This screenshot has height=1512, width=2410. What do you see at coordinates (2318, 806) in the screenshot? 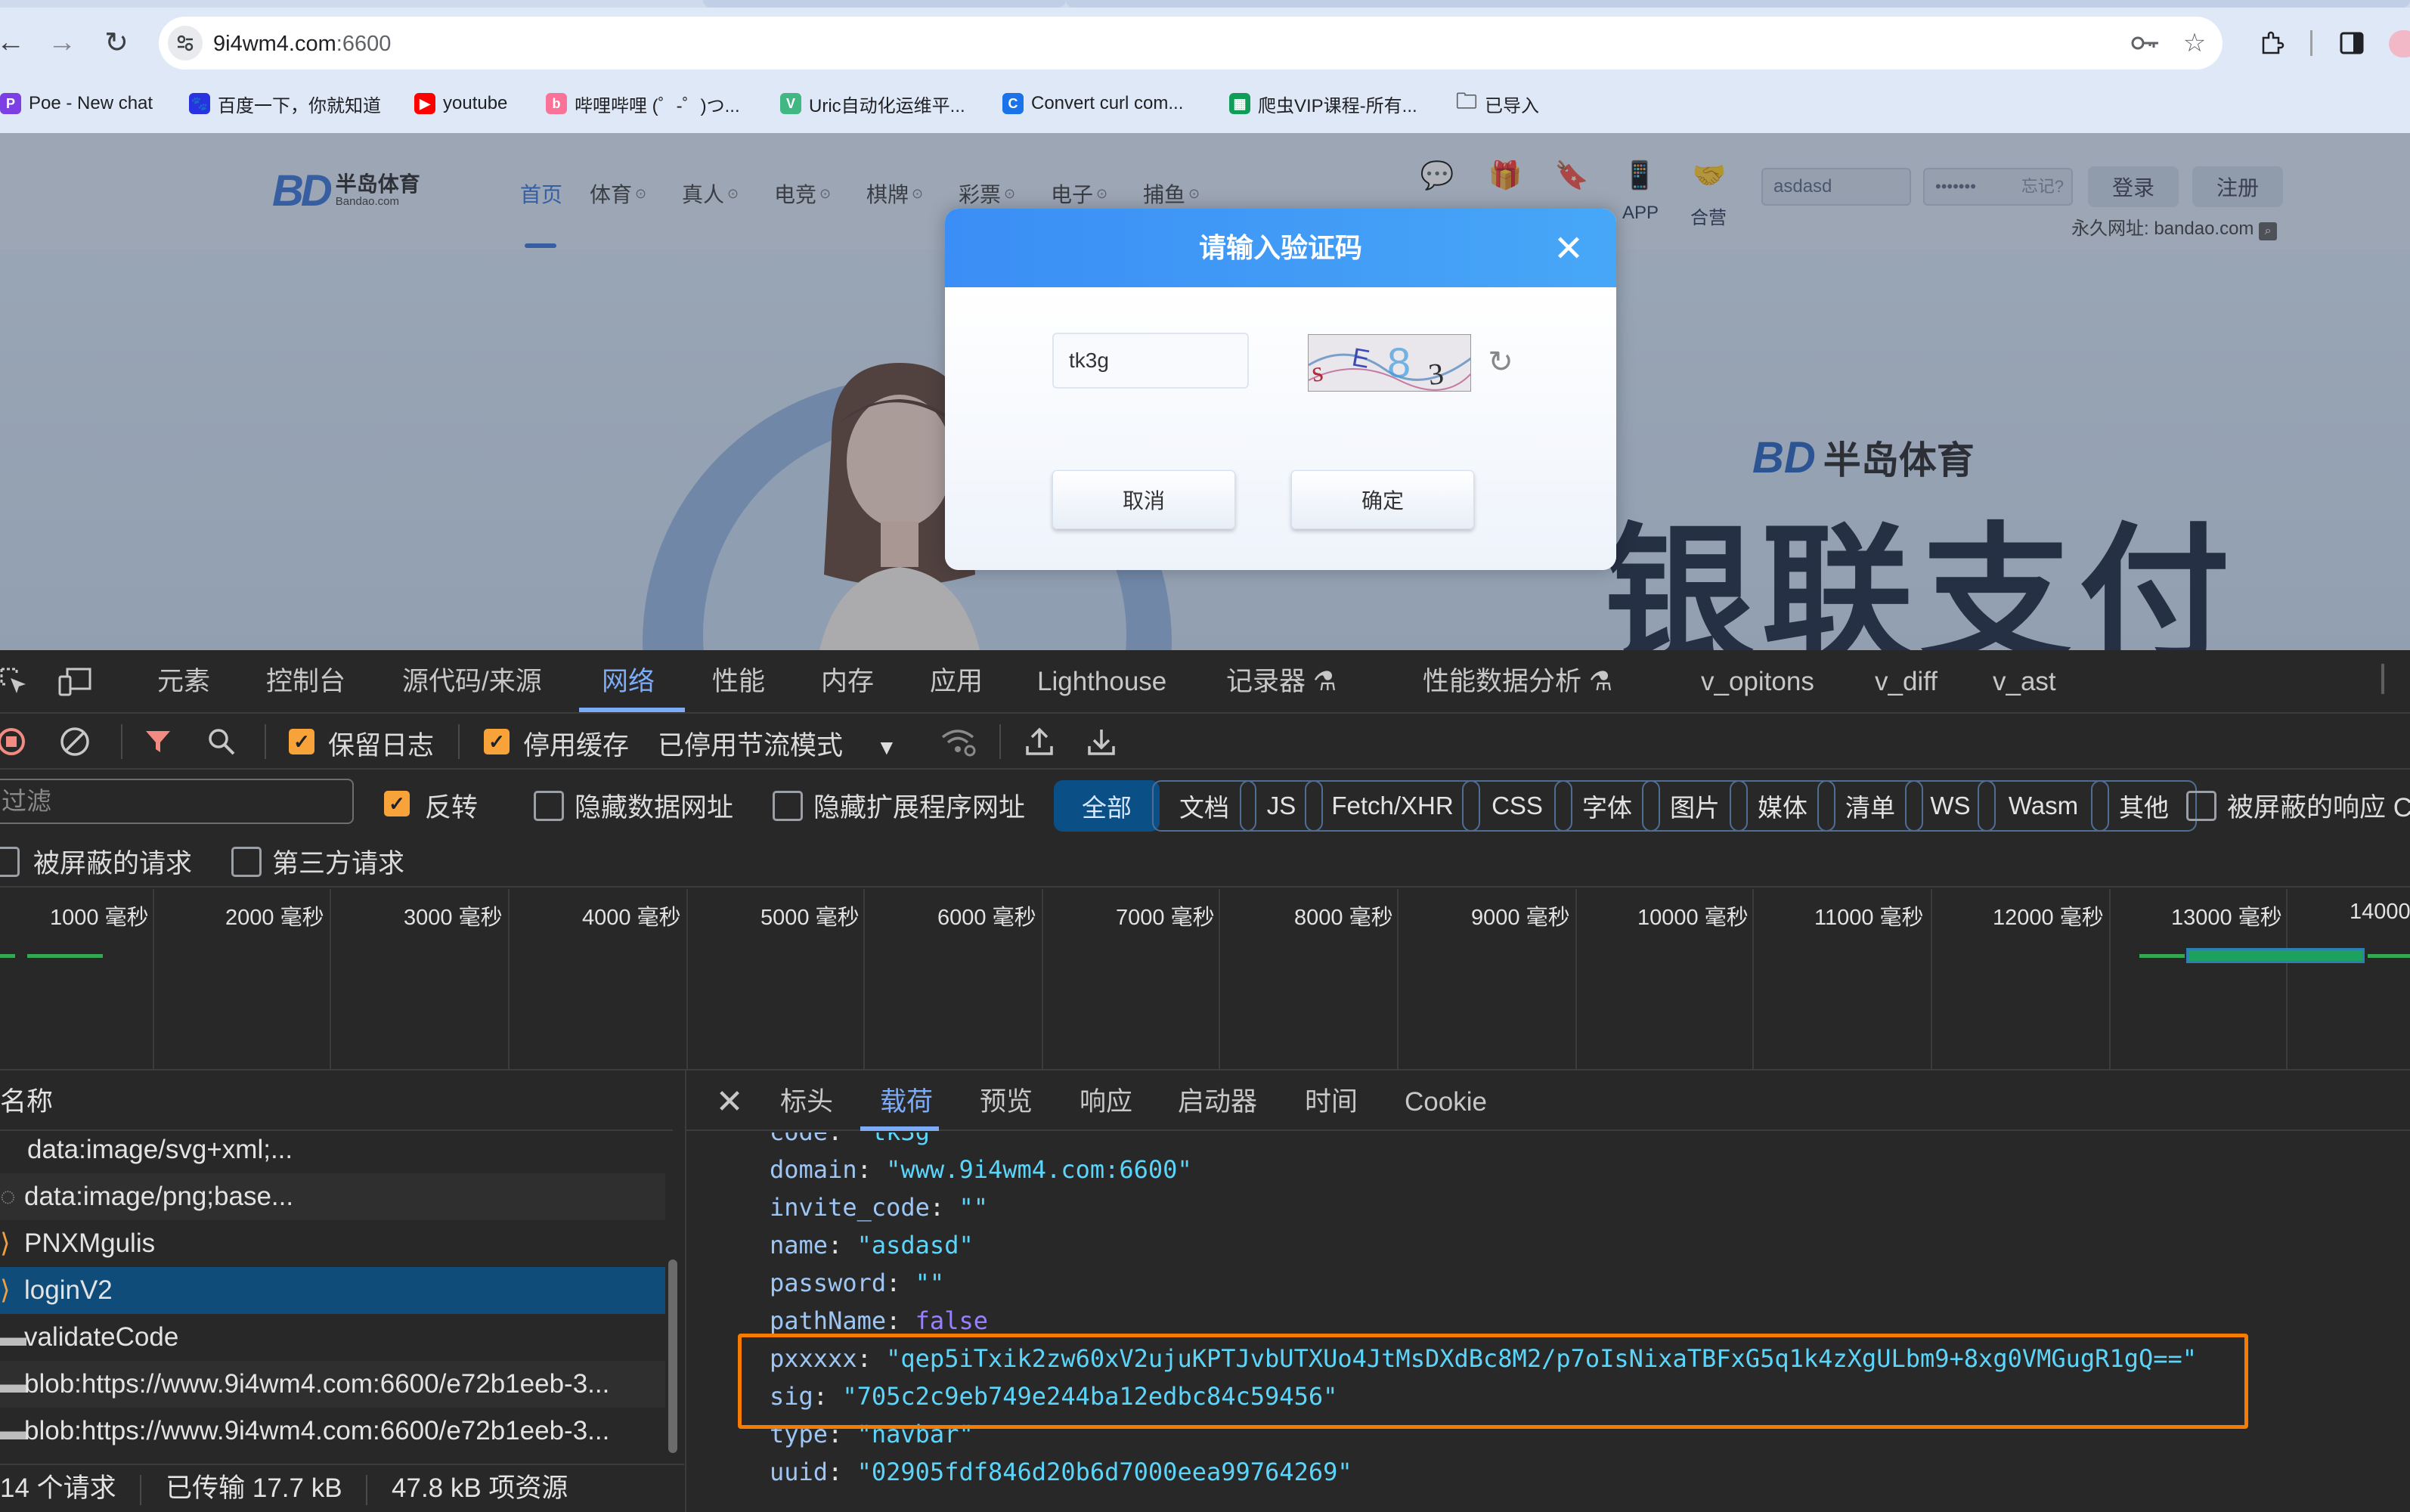
I see `blocked-response-cookies-label: 被屏蔽的响应 C` at bounding box center [2318, 806].